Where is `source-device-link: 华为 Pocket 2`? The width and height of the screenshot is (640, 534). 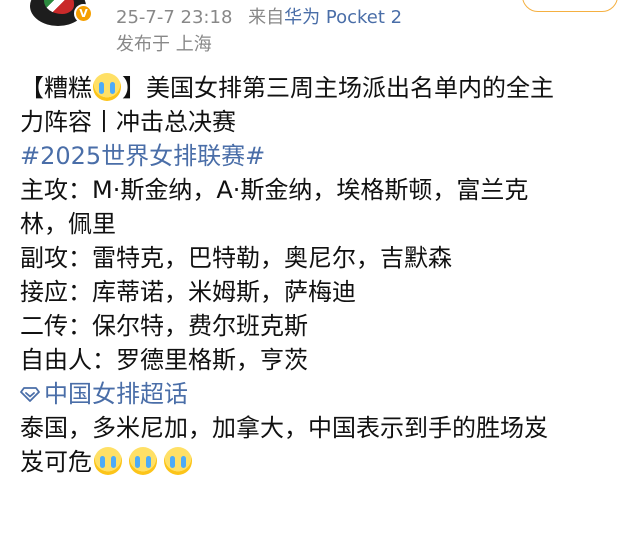 source-device-link: 华为 Pocket 2 is located at coordinates (343, 17).